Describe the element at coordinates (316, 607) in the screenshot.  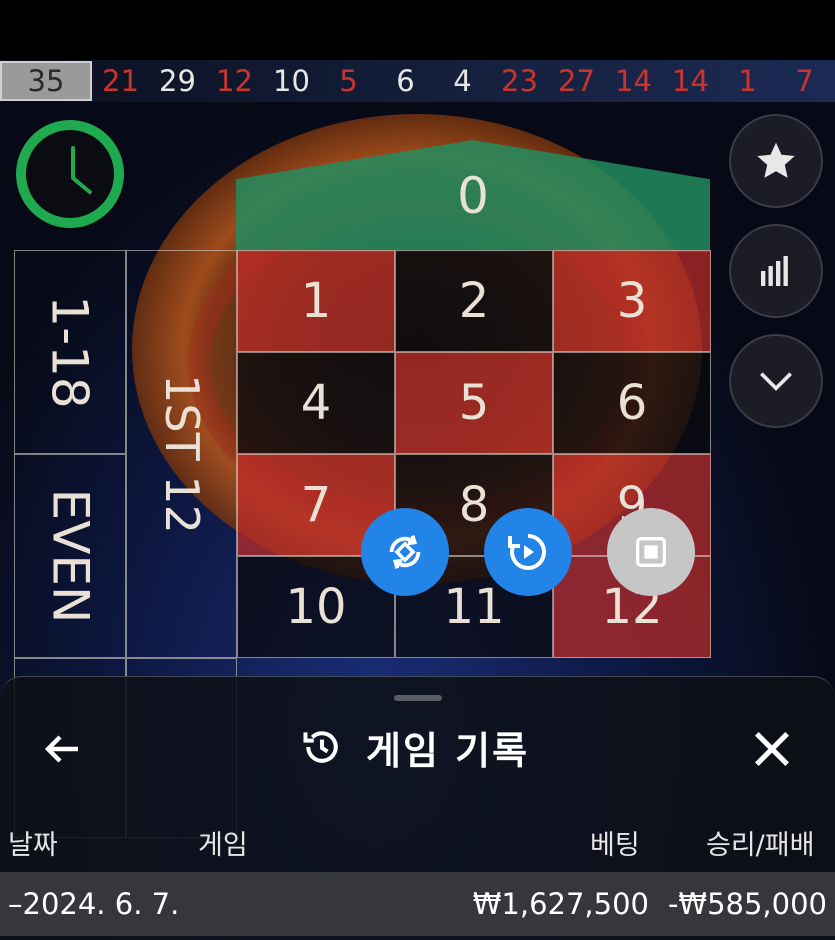
I see `number-label: 10` at that location.